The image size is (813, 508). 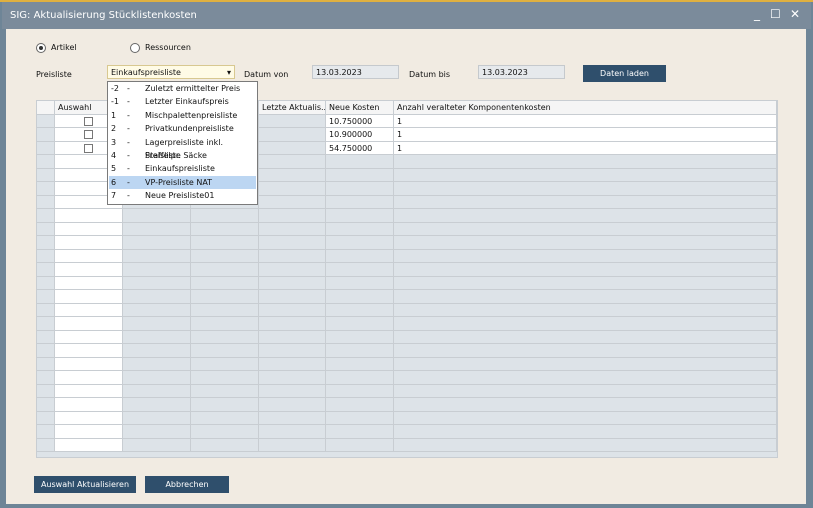 What do you see at coordinates (114, 155) in the screenshot?
I see `option-code: 4` at bounding box center [114, 155].